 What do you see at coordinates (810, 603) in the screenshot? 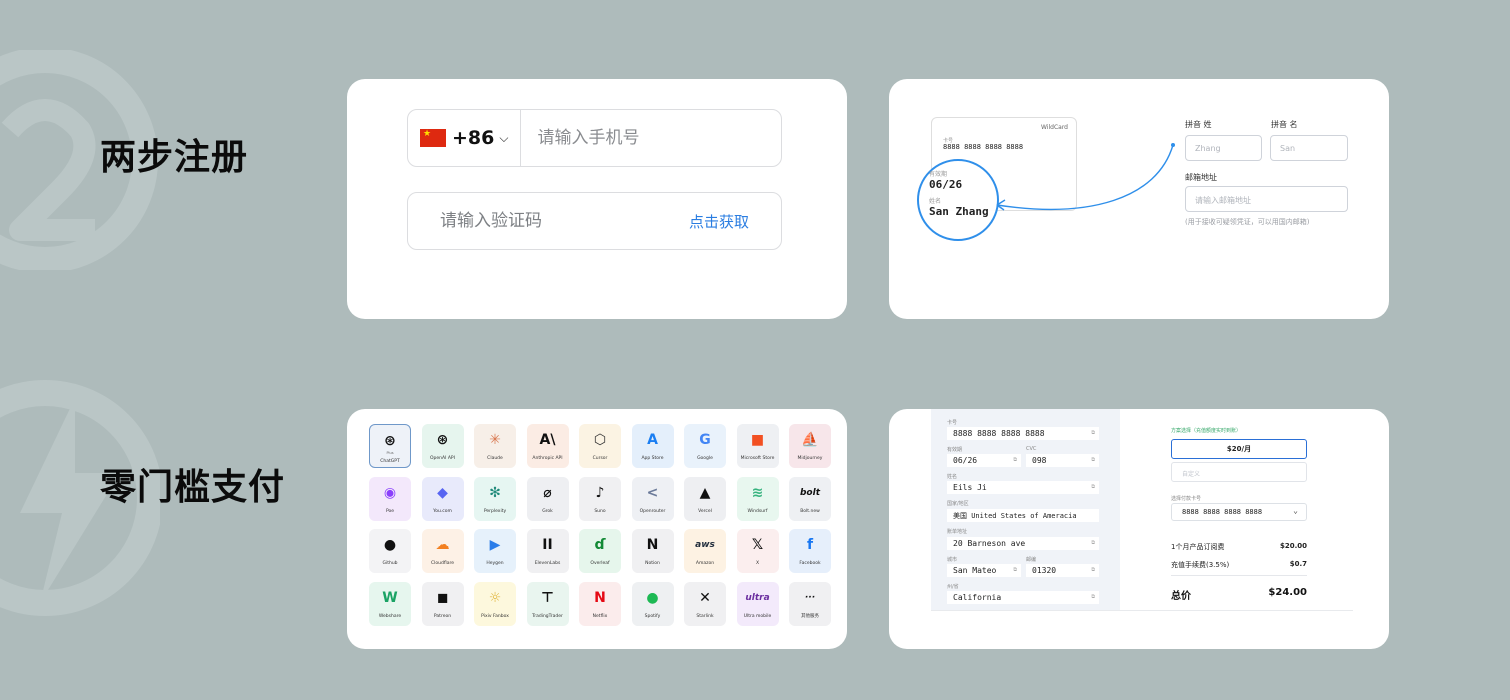
I see `app-tile--: ··· 其他服务` at bounding box center [810, 603].